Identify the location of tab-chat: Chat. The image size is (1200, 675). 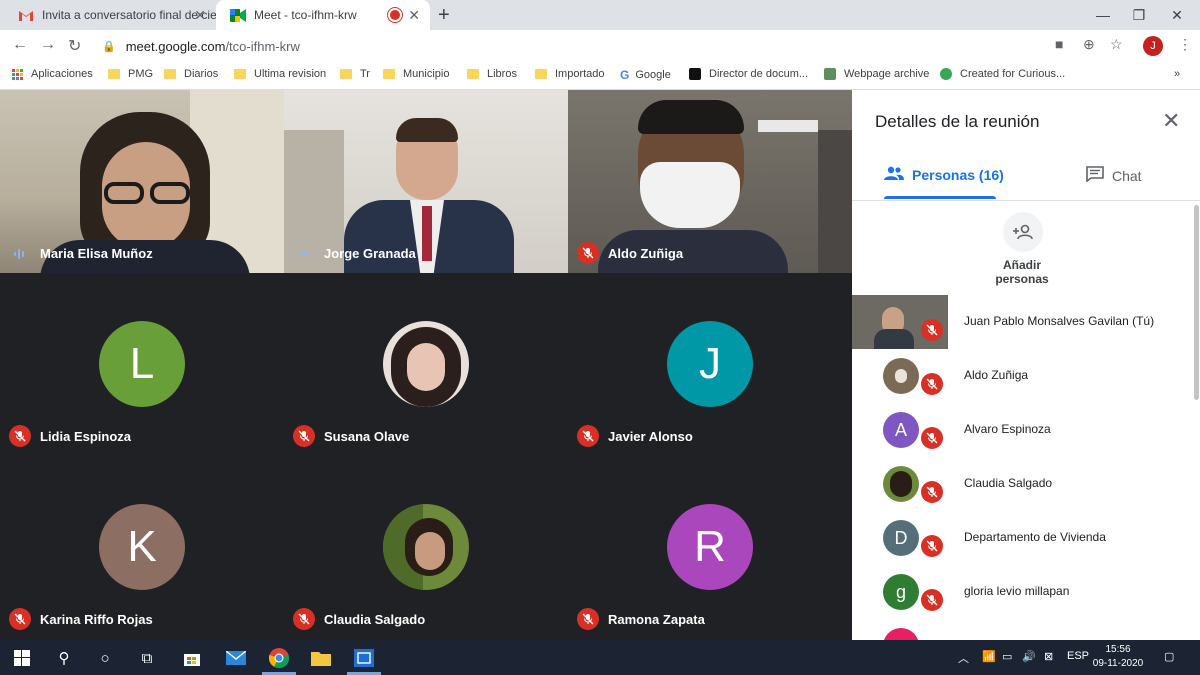
(1114, 175).